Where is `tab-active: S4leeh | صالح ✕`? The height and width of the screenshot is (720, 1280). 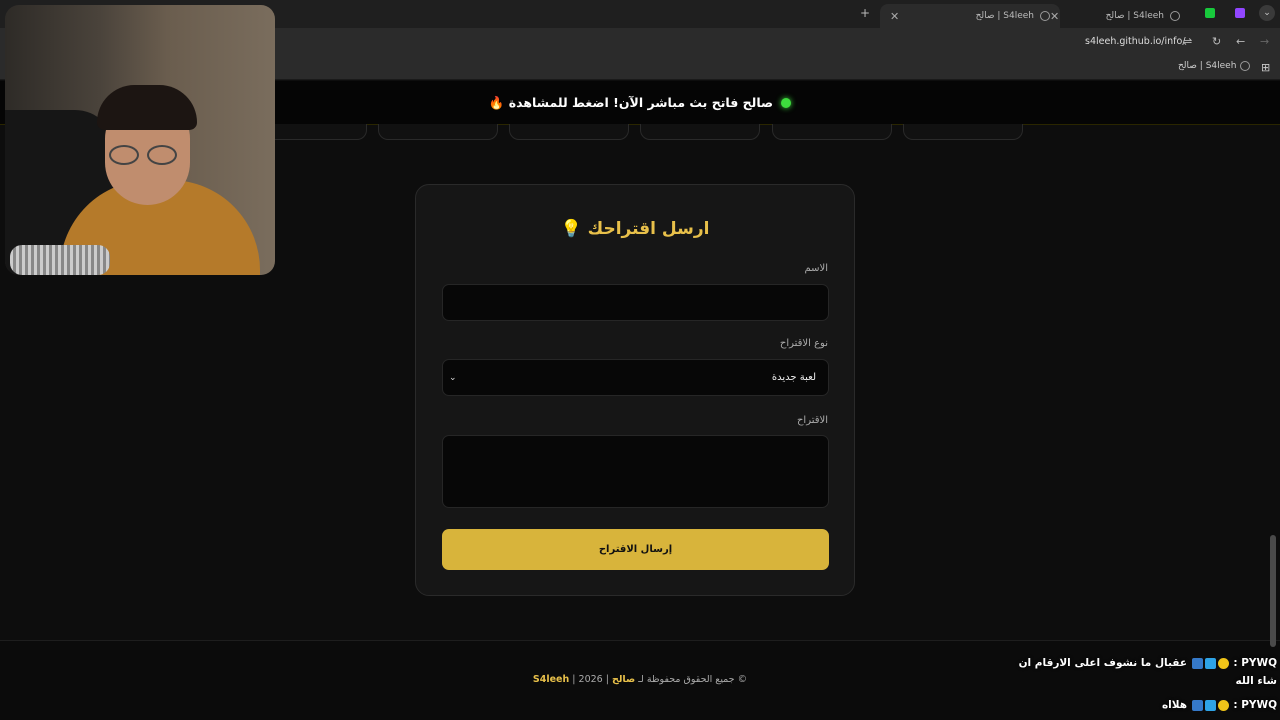
tab-active: S4leeh | صالح ✕ is located at coordinates (970, 16).